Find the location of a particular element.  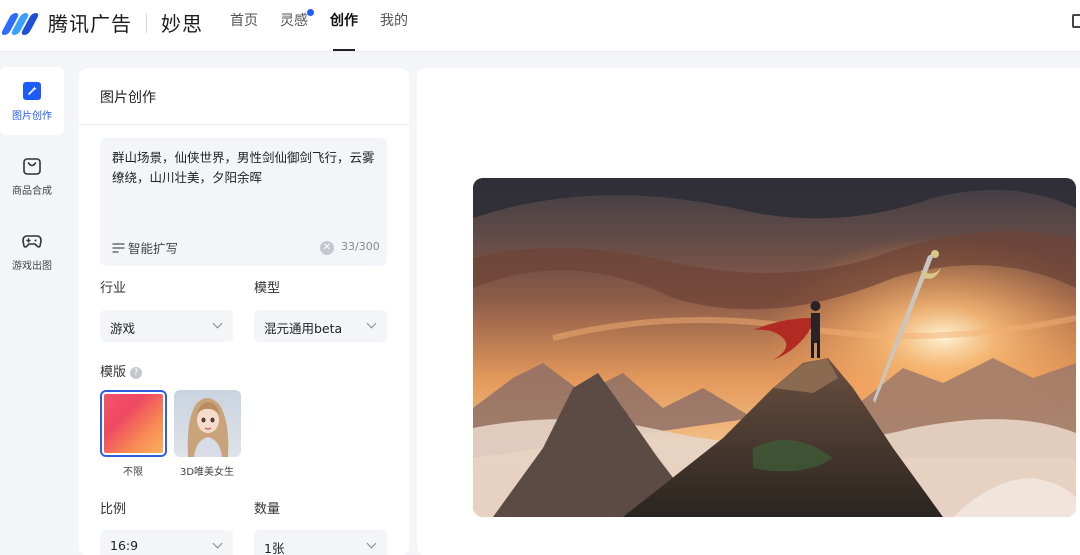

quantity-select: 1张 is located at coordinates (320, 542).